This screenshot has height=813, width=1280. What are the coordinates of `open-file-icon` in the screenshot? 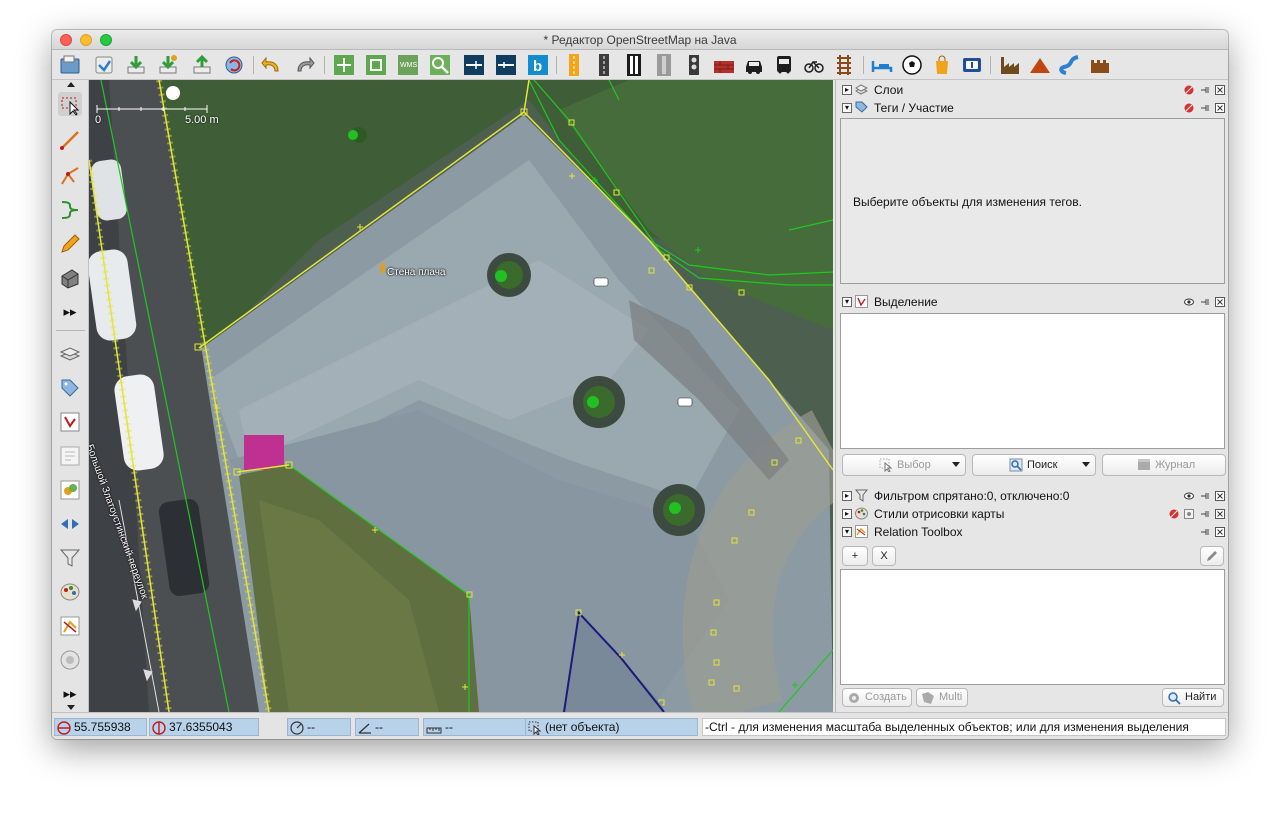 It's located at (70, 65).